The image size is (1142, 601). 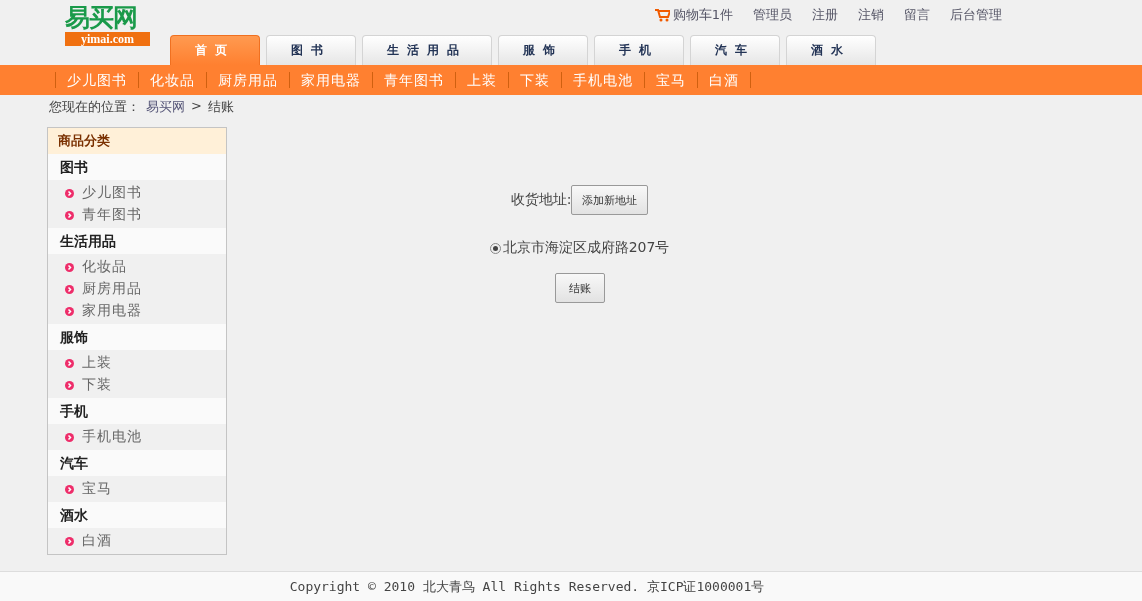 I want to click on subcategory-link: 厨房用品, so click(x=137, y=289).